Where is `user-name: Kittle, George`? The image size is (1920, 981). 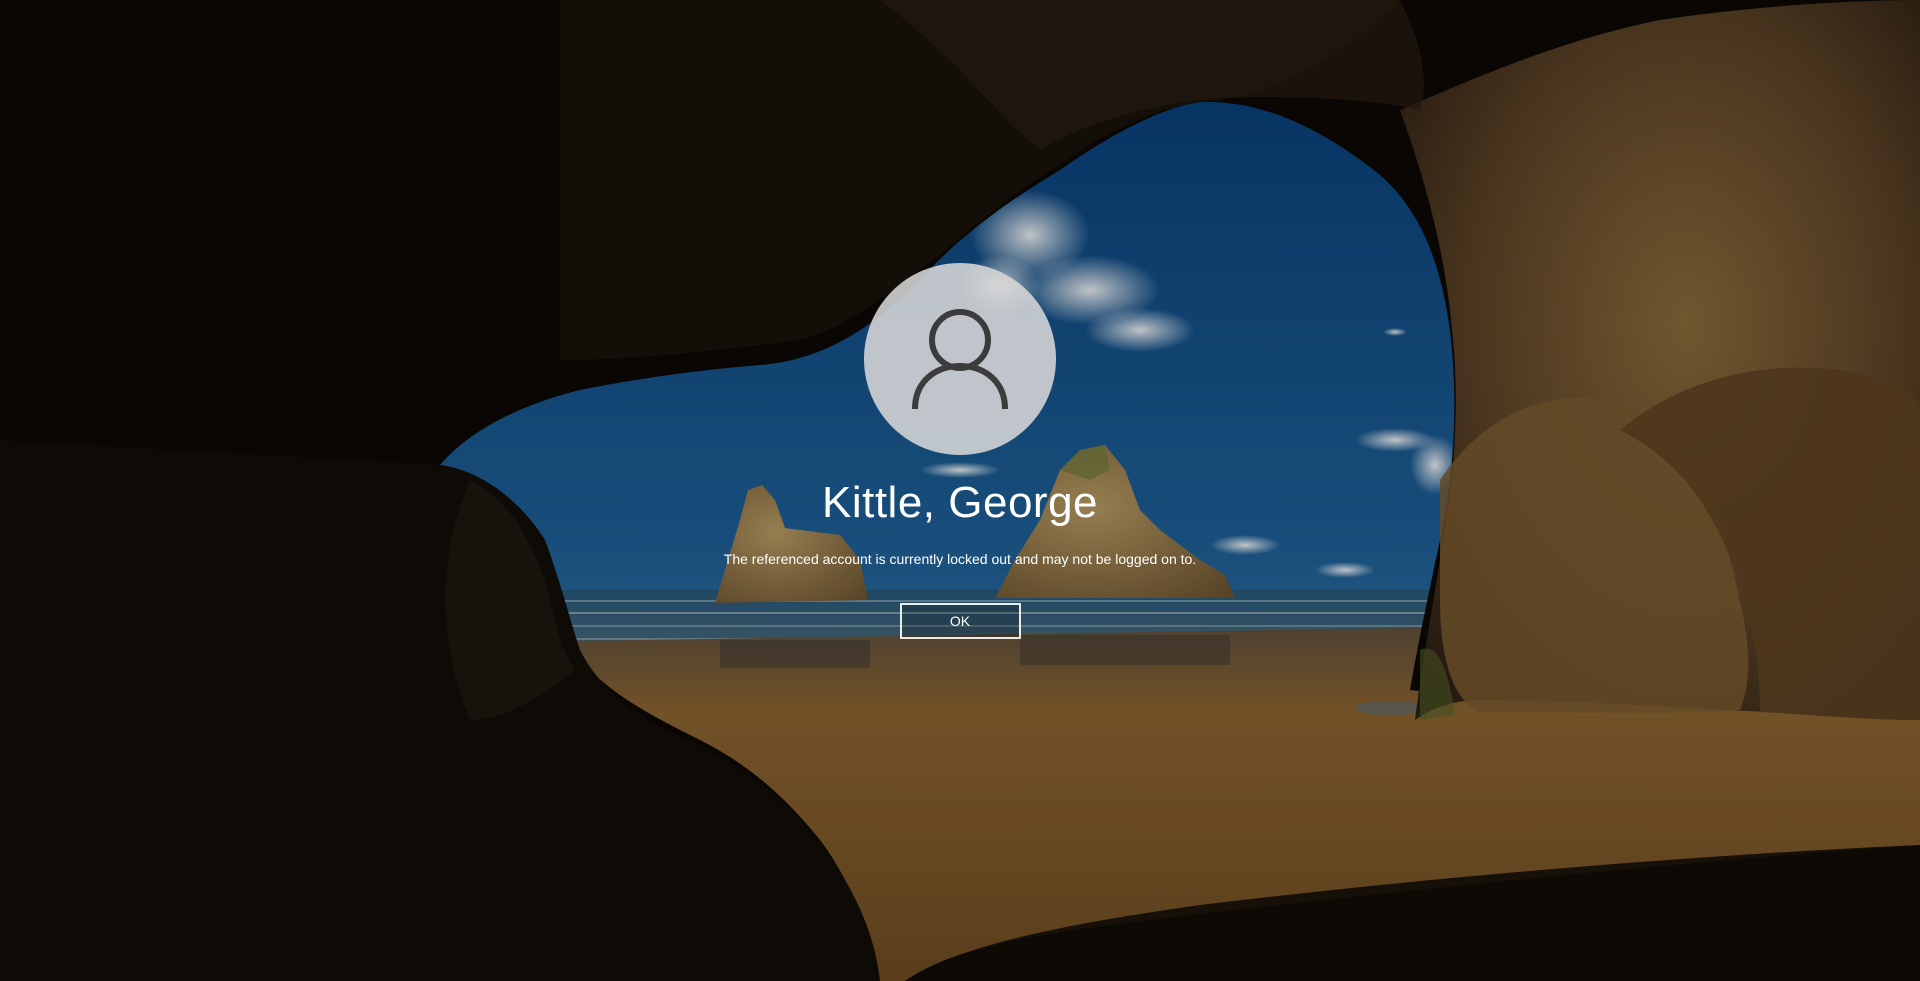 user-name: Kittle, George is located at coordinates (960, 502).